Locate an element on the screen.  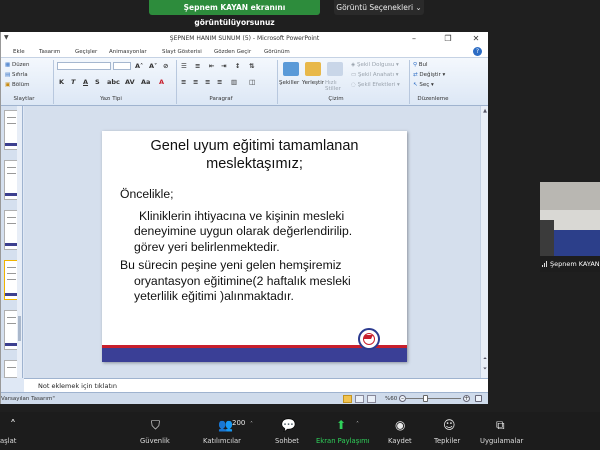
quick-styles-button: Hızlı Stiller is located at coordinates (335, 86).